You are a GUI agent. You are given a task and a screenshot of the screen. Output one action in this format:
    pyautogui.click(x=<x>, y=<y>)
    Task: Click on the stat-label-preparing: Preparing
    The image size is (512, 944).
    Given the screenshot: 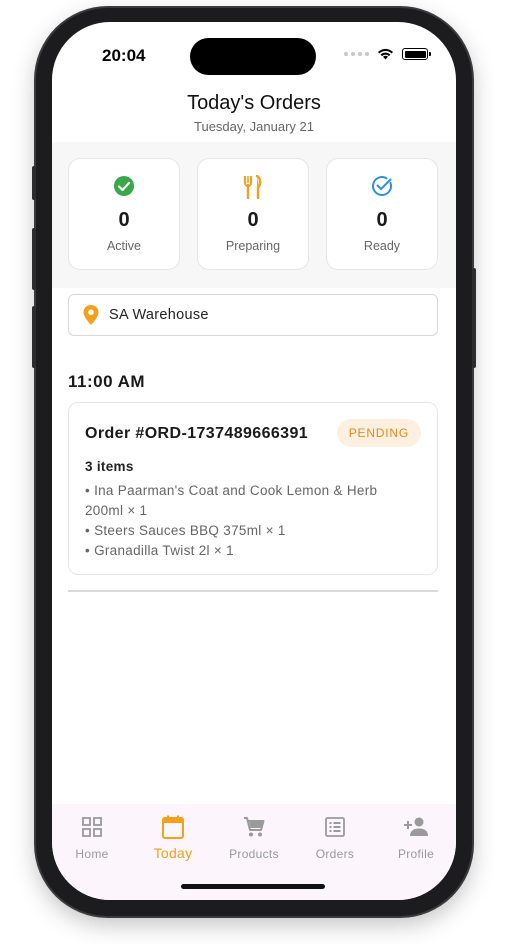 What is the action you would take?
    pyautogui.click(x=253, y=246)
    